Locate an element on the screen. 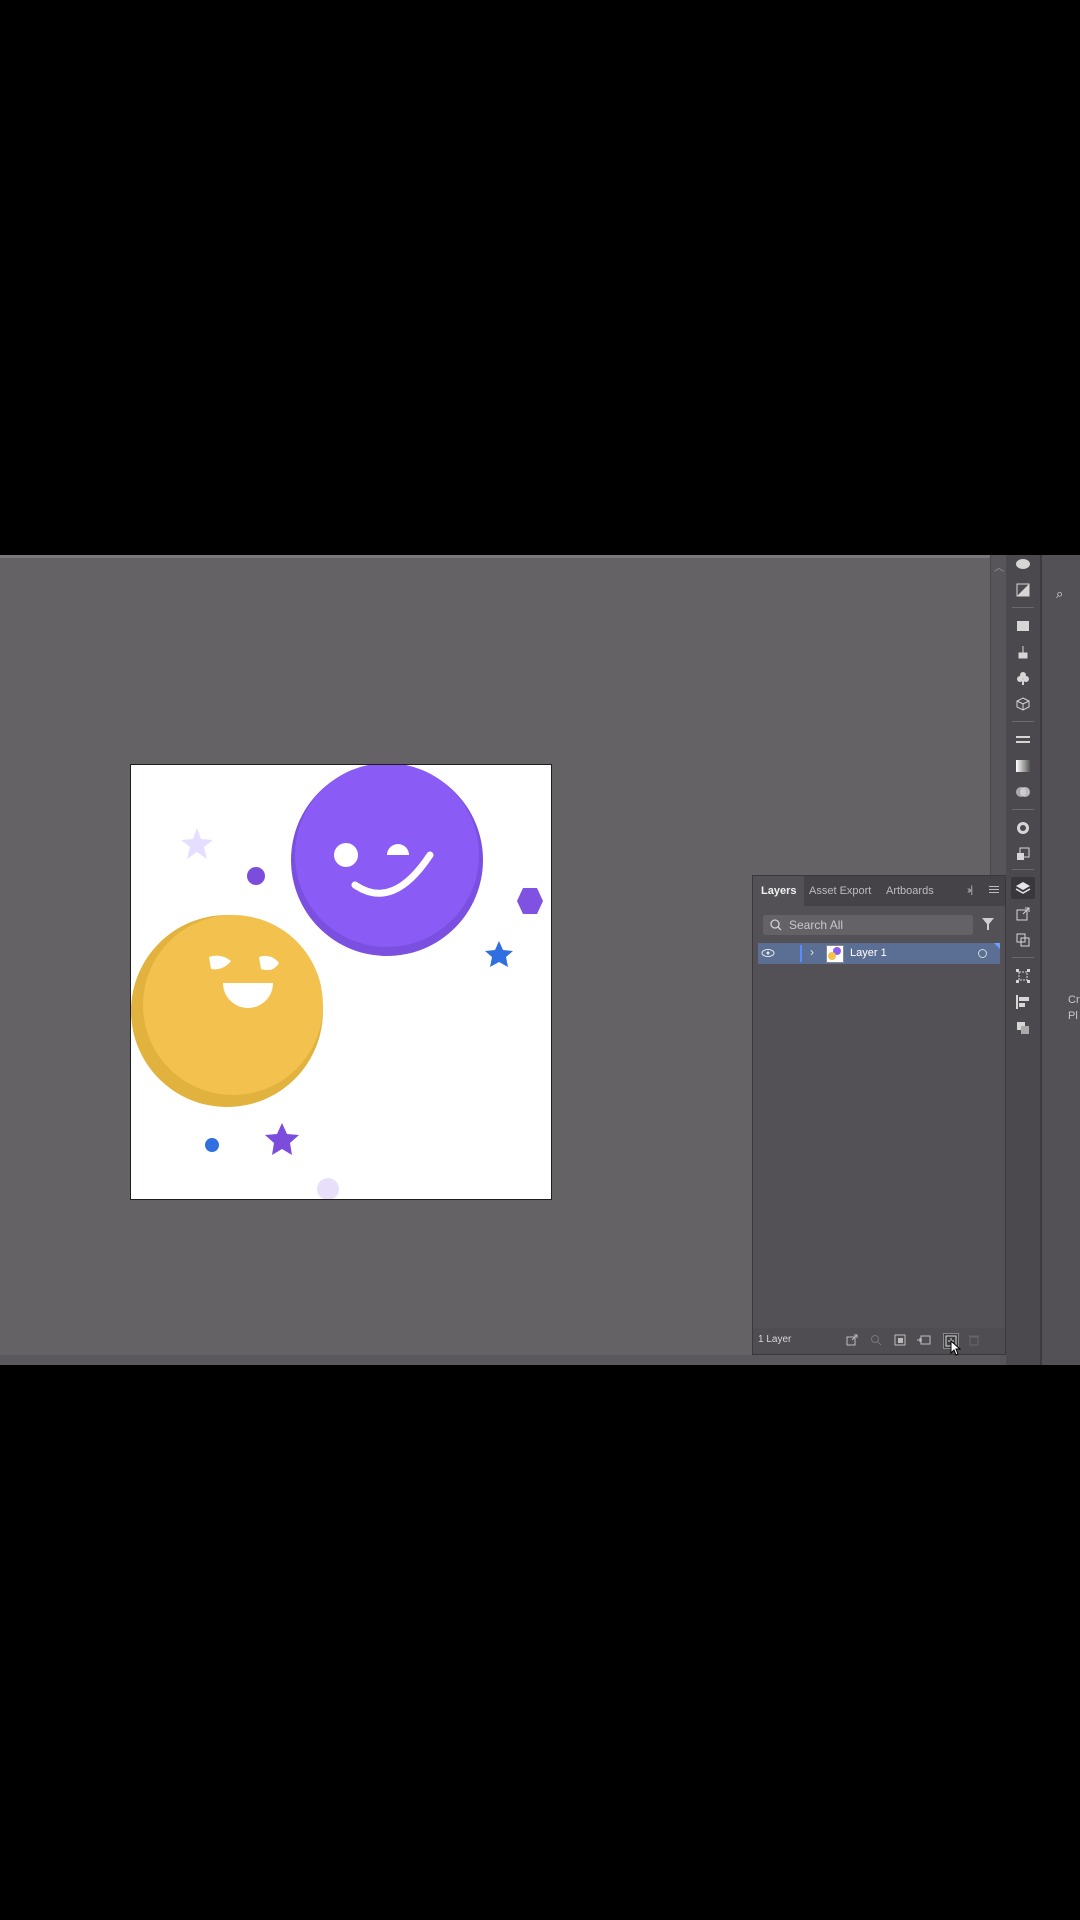 This screenshot has height=1920, width=1080. target-circle-icon is located at coordinates (982, 953).